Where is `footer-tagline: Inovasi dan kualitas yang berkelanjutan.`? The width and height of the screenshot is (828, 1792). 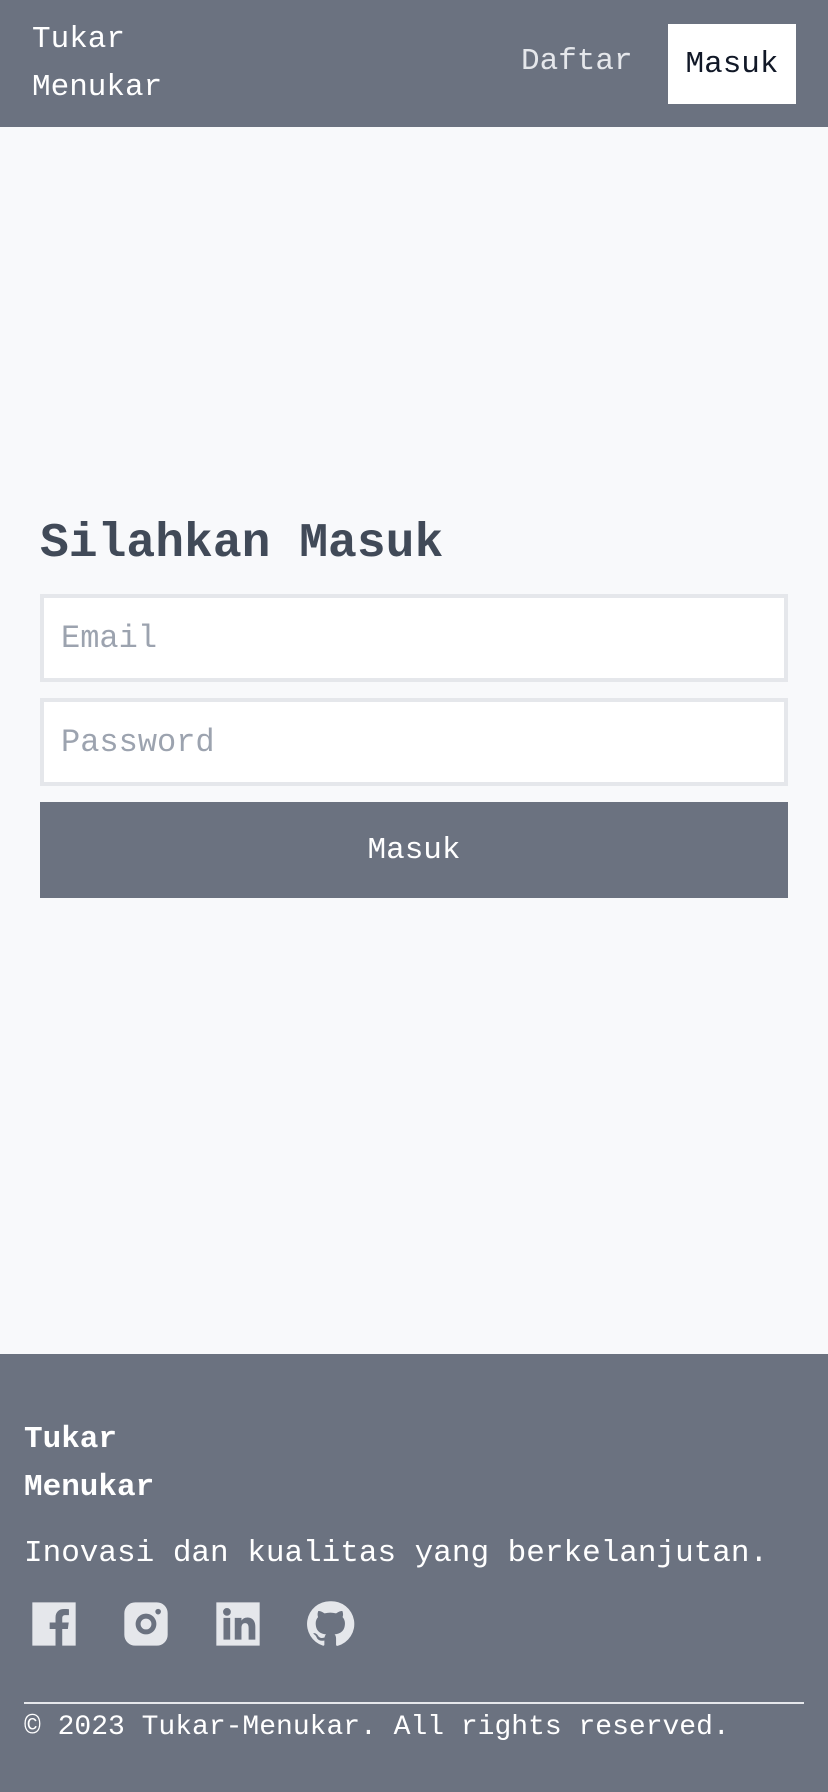 footer-tagline: Inovasi dan kualitas yang berkelanjutan. is located at coordinates (396, 1553).